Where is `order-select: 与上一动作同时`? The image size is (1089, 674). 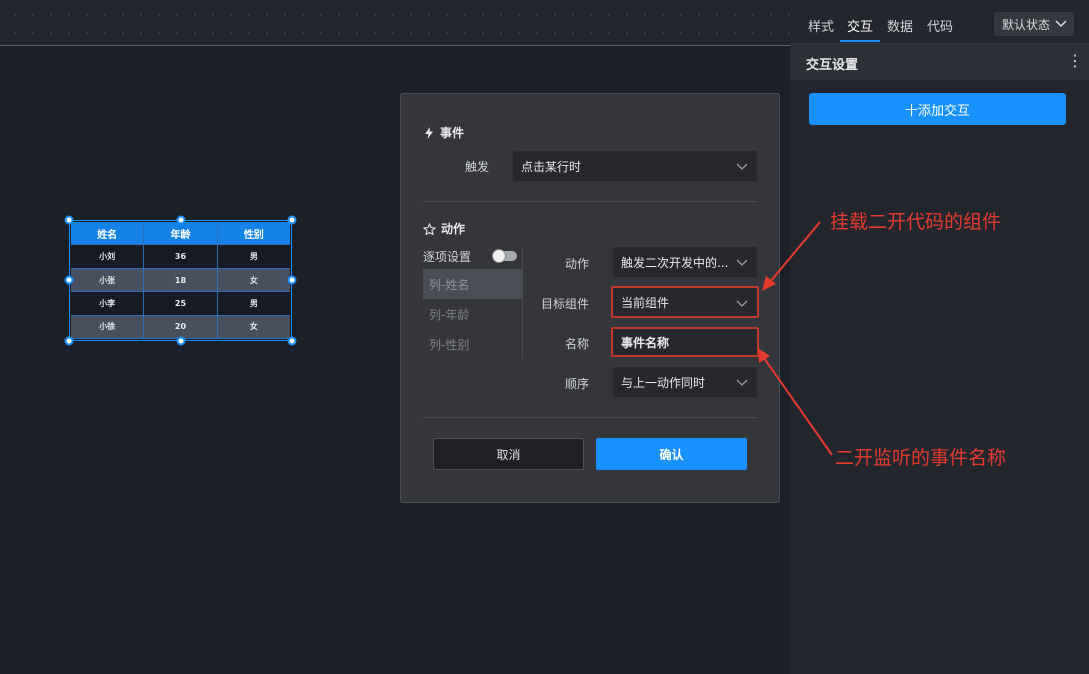
order-select: 与上一动作同时 is located at coordinates (685, 382).